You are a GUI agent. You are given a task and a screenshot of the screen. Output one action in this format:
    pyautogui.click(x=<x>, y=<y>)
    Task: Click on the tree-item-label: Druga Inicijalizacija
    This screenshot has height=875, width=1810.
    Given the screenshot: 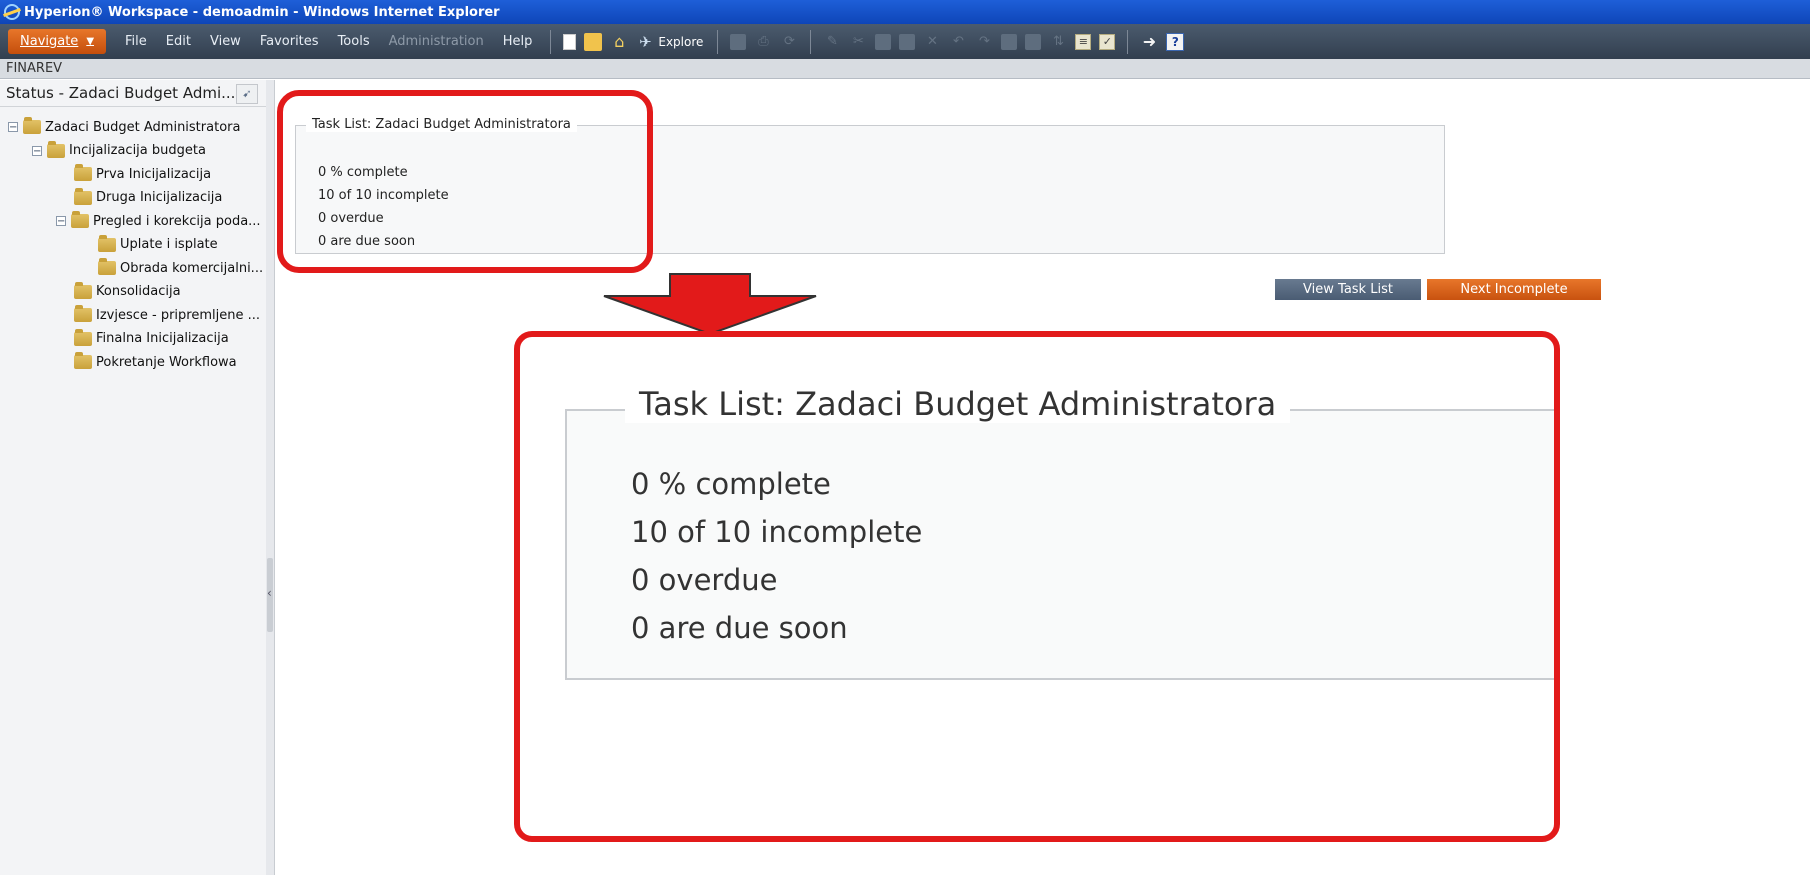 What is the action you would take?
    pyautogui.click(x=159, y=197)
    